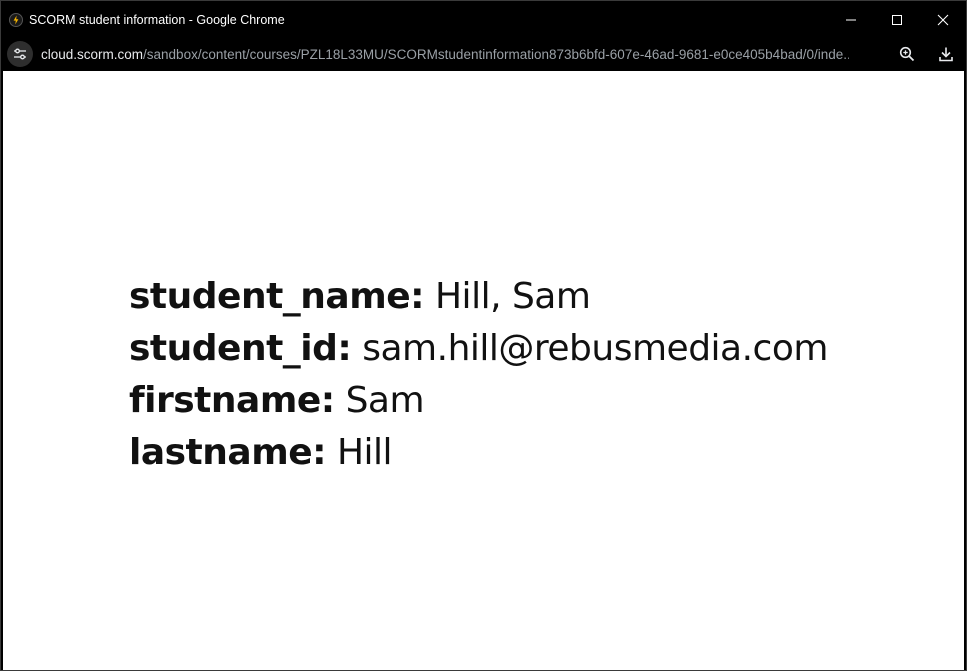  I want to click on maximize-button, so click(897, 20).